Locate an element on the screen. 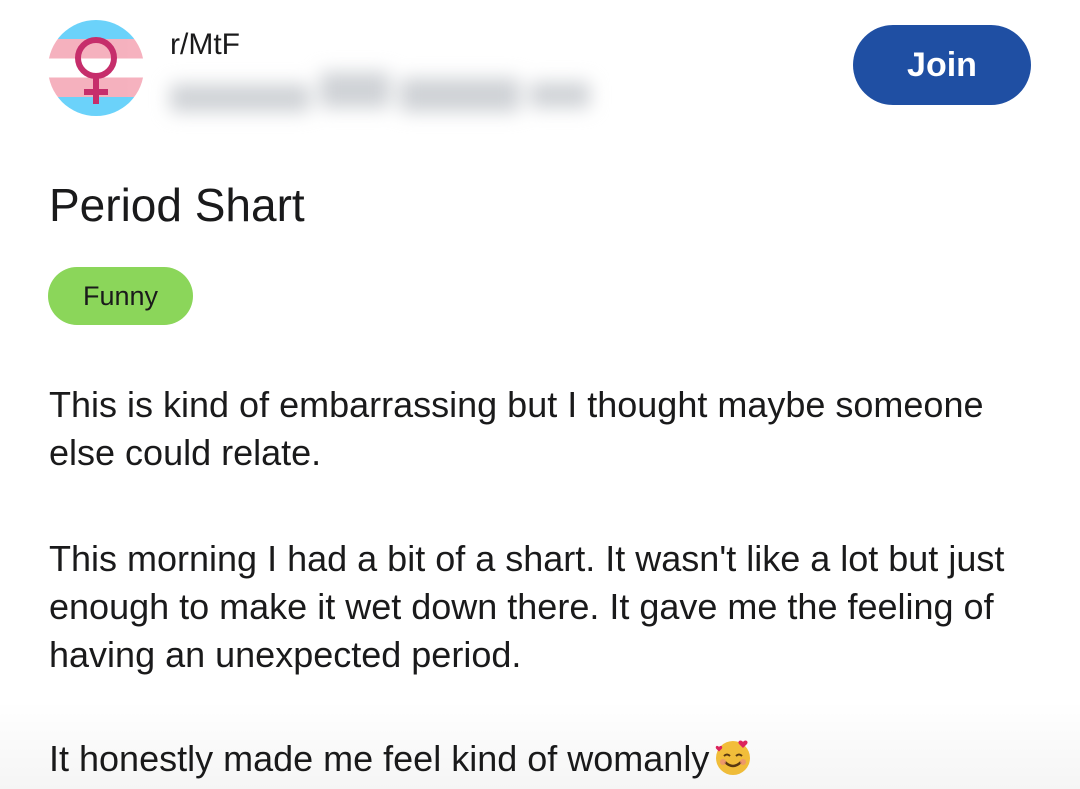 The image size is (1080, 789). venus-symbol-icon is located at coordinates (96, 70).